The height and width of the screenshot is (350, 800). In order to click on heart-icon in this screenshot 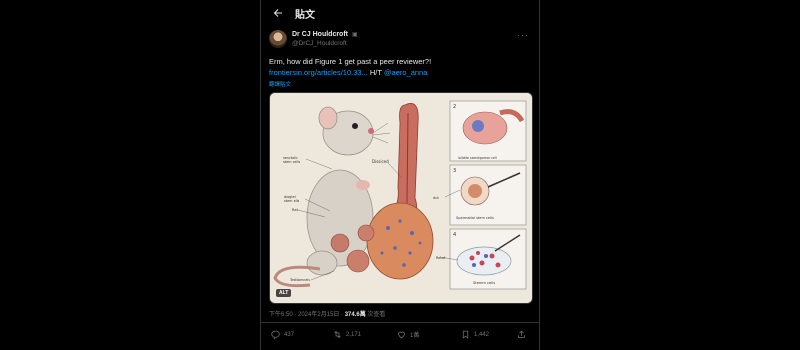, I will do `click(401, 335)`.